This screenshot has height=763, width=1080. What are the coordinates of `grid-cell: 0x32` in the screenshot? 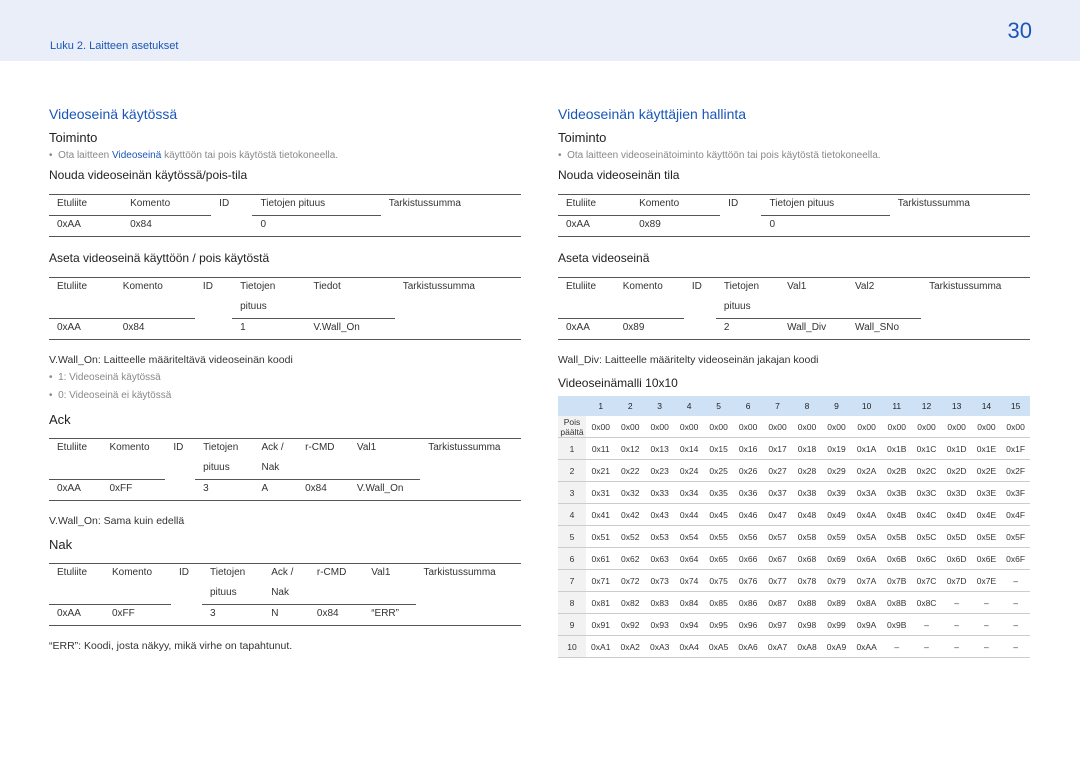 It's located at (630, 492).